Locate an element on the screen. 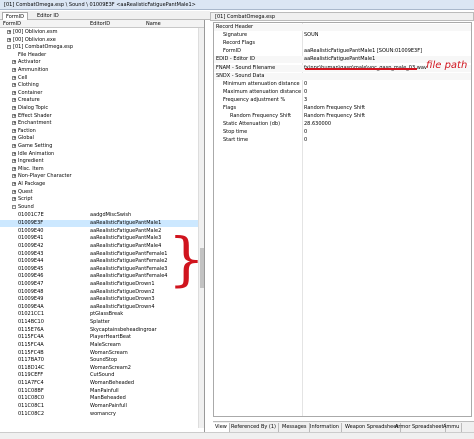 The height and width of the screenshot is (439, 474). table-row: 0118D14C WomanScream2 is located at coordinates (102, 368).